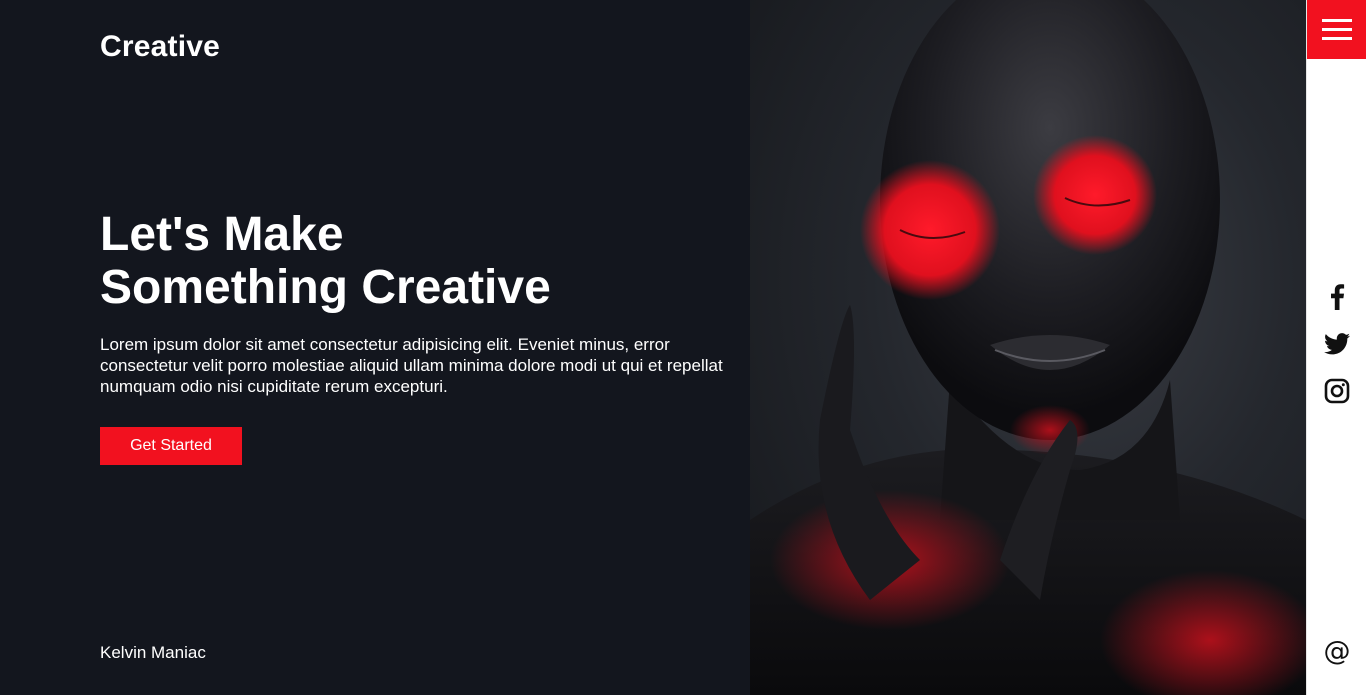  I want to click on author-name: Kelvin Maniac, so click(153, 652).